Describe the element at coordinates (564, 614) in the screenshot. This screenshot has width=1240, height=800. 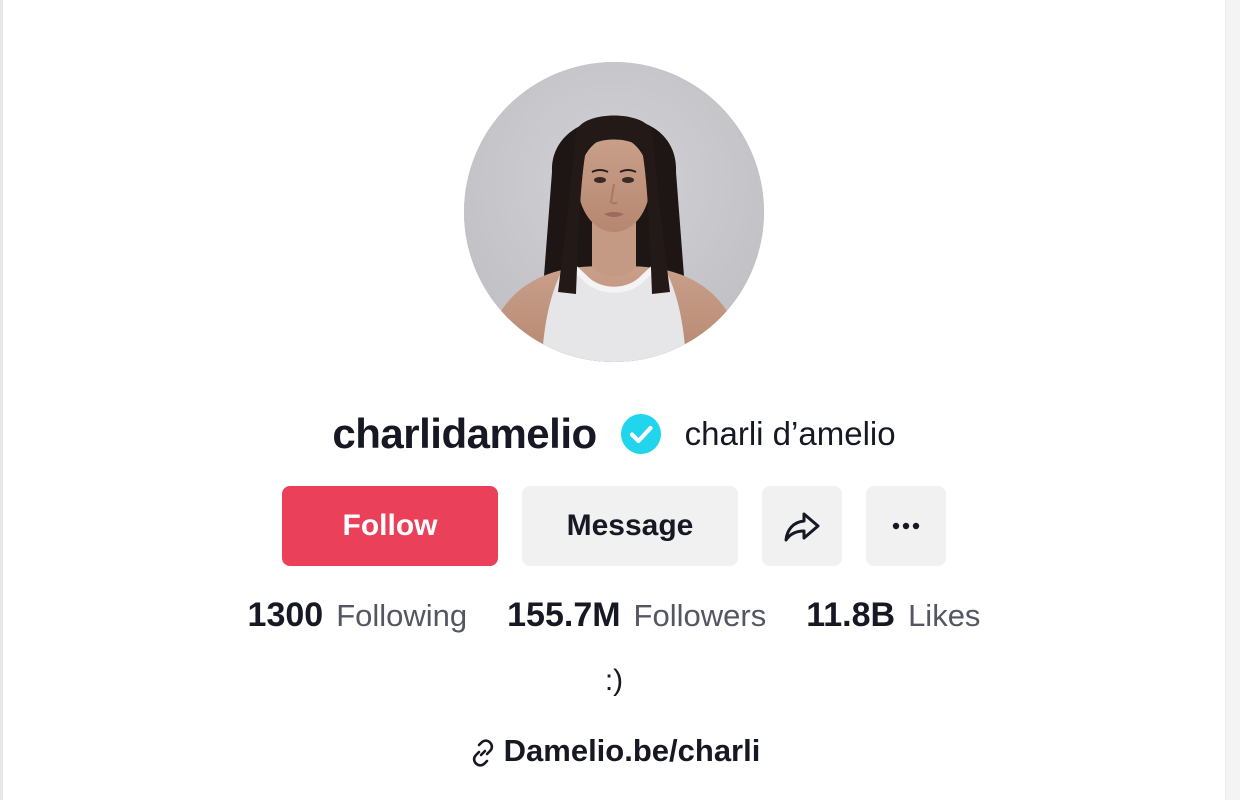
I see `followers-count: 155.7M` at that location.